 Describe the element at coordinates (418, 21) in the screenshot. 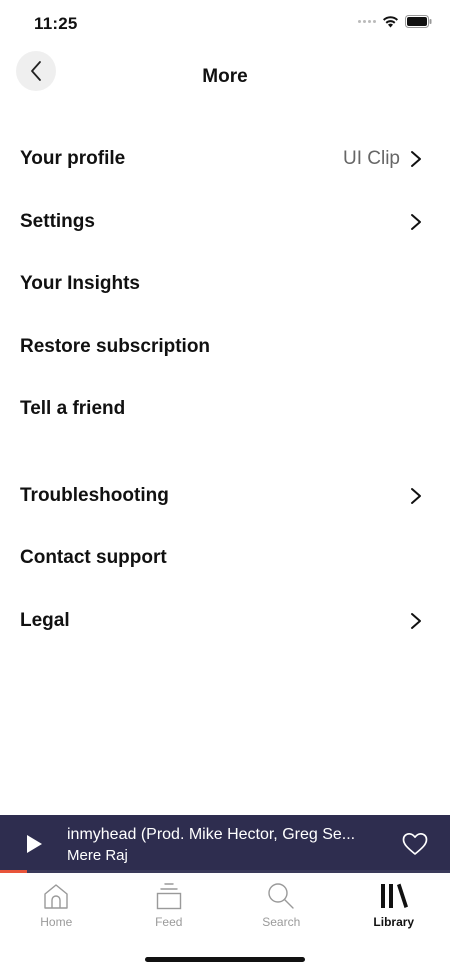

I see `battery-icon` at that location.